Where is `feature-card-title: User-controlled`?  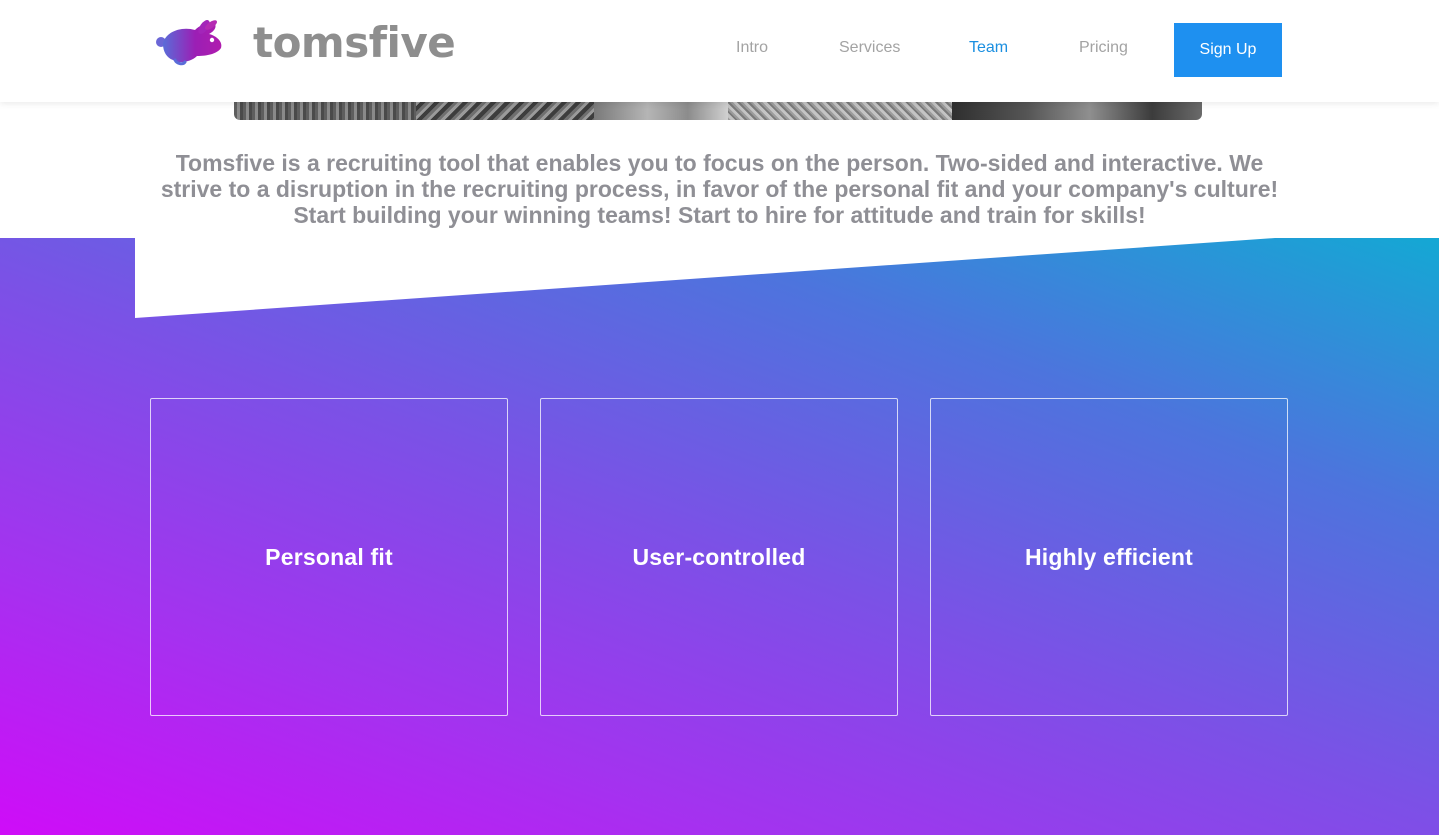 feature-card-title: User-controlled is located at coordinates (719, 556).